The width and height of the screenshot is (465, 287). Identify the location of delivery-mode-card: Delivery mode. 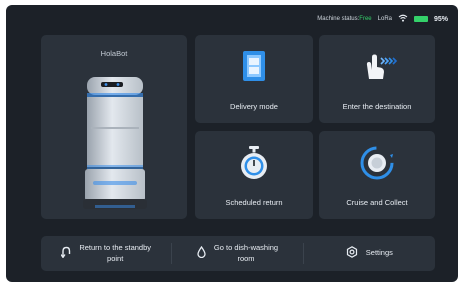
(254, 79).